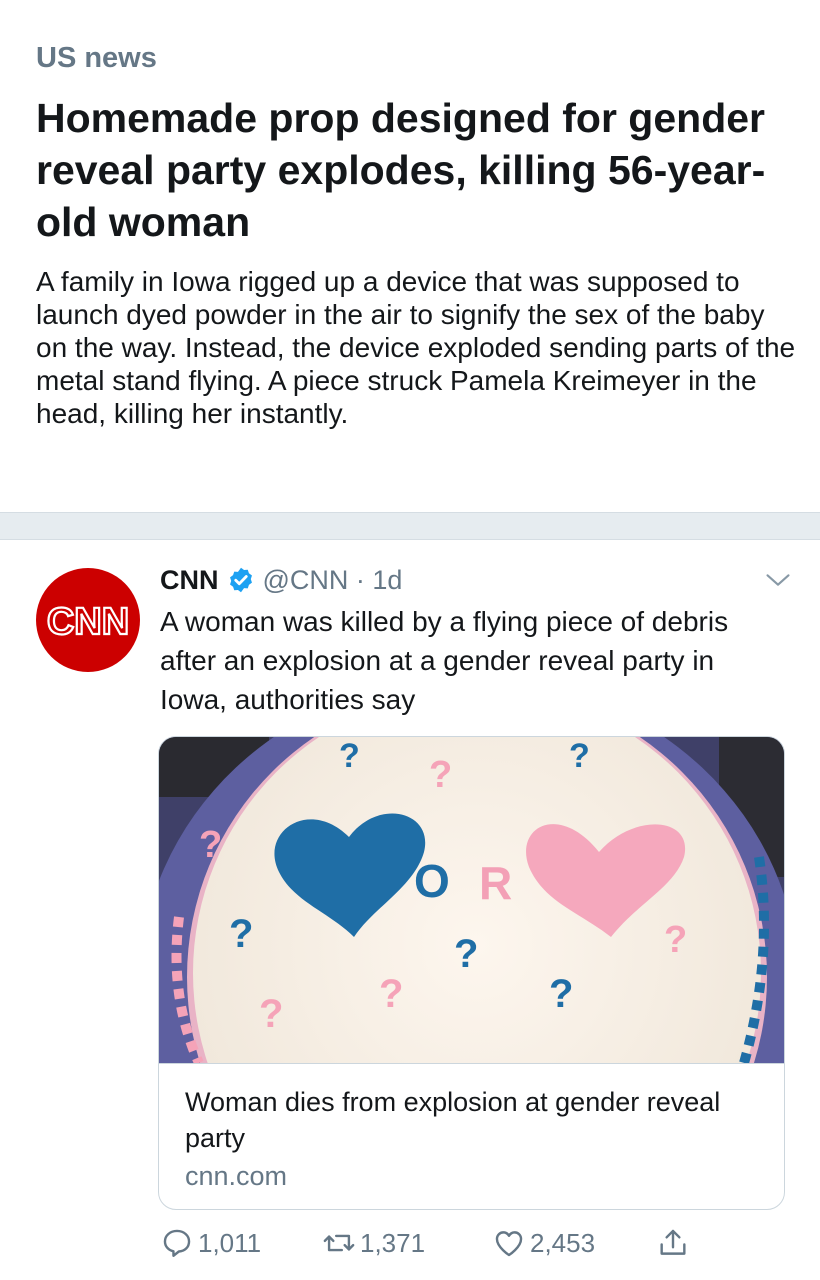 The height and width of the screenshot is (1280, 820). I want to click on svg-text: O, so click(432, 881).